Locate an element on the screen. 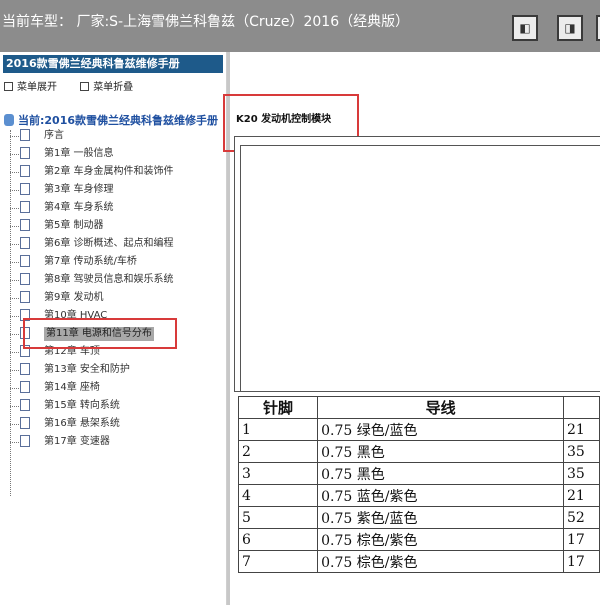  table-row: 2 0.75 黑色 35 is located at coordinates (418, 451).